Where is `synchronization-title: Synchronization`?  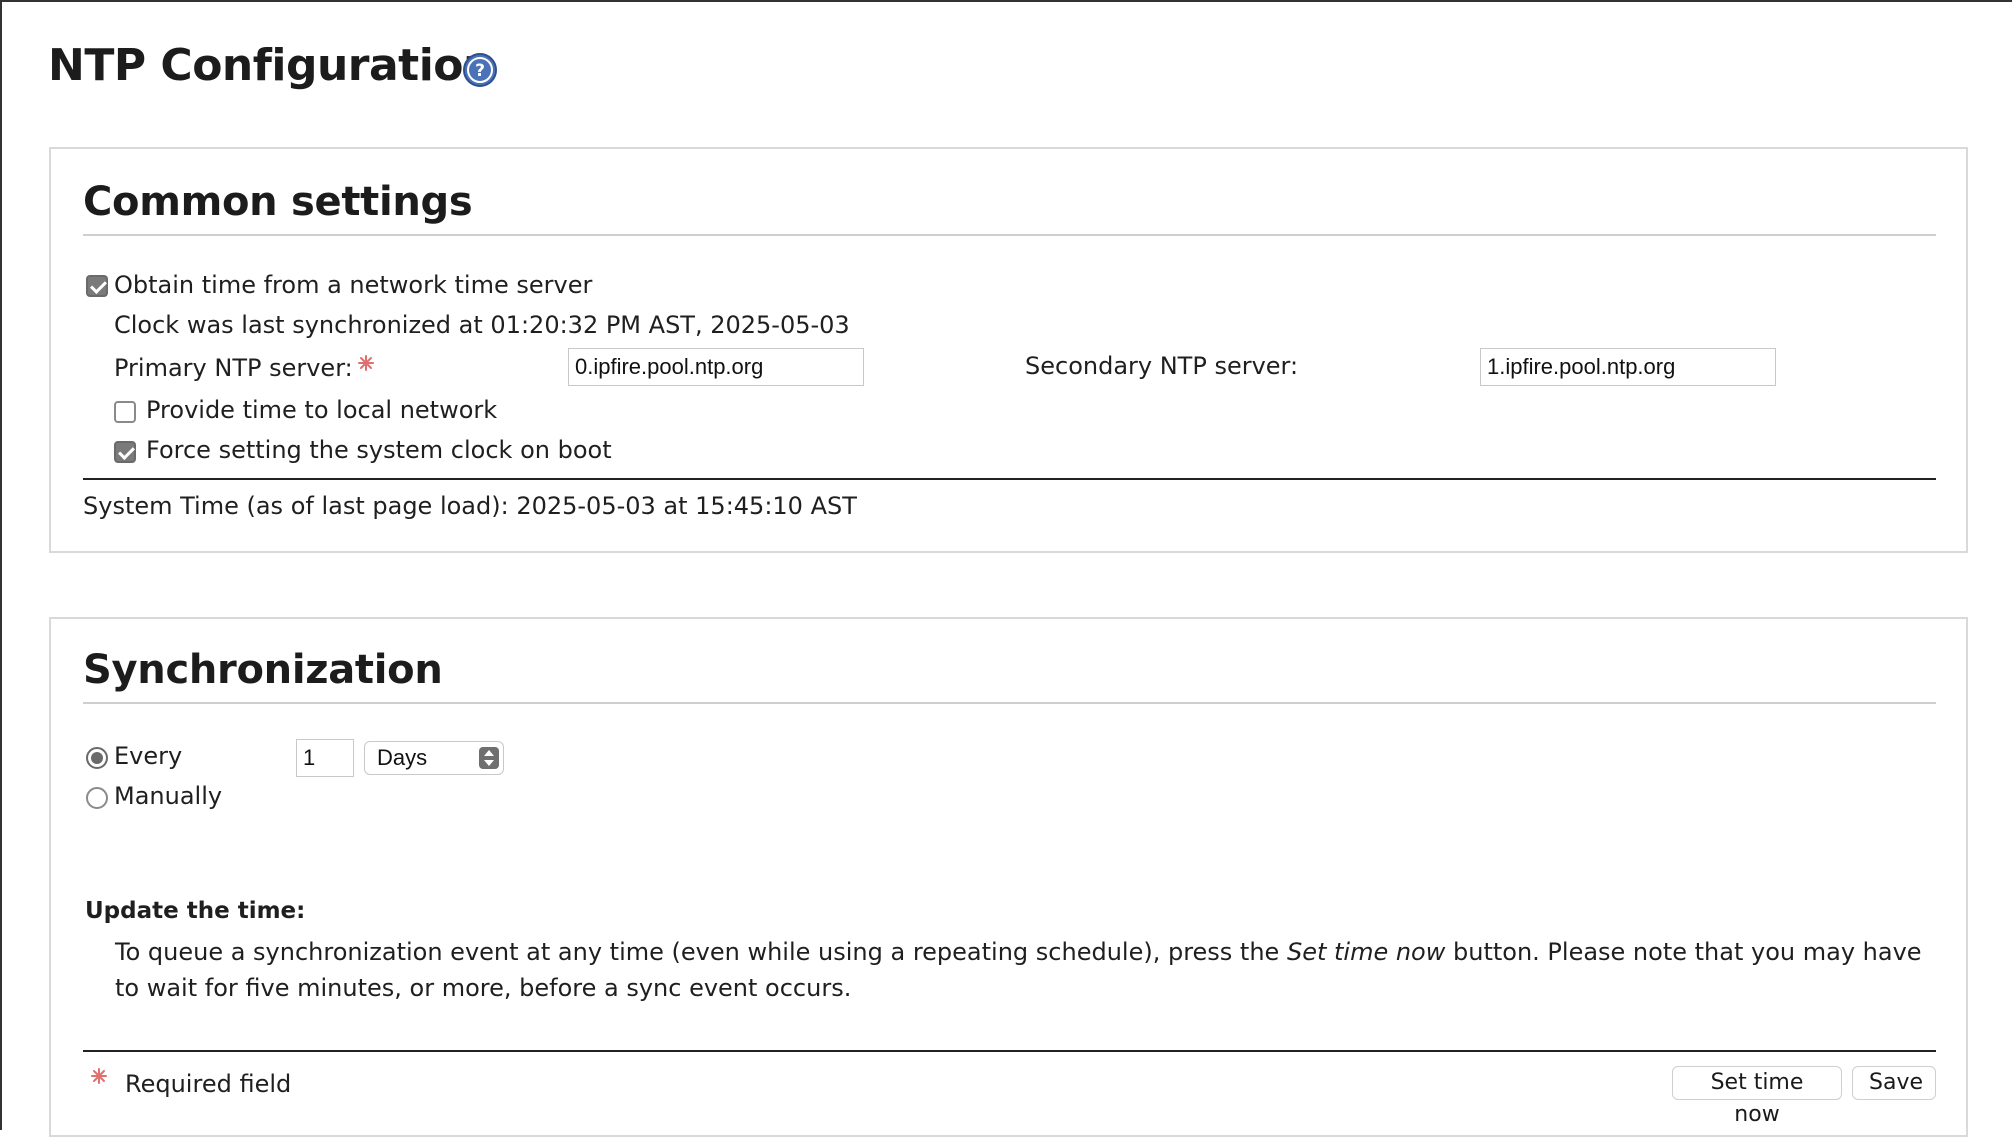 synchronization-title: Synchronization is located at coordinates (263, 670).